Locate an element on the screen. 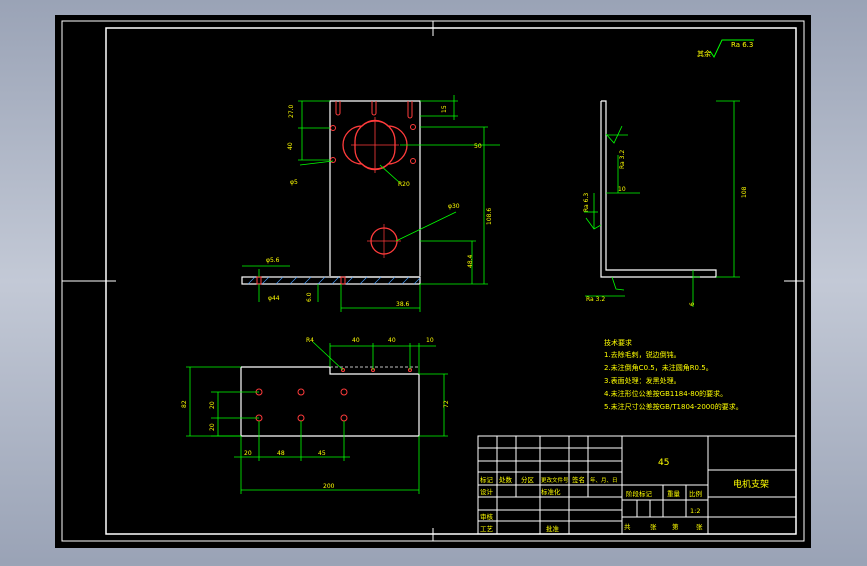  tb-change-doc: 更改文件号 is located at coordinates (555, 480).